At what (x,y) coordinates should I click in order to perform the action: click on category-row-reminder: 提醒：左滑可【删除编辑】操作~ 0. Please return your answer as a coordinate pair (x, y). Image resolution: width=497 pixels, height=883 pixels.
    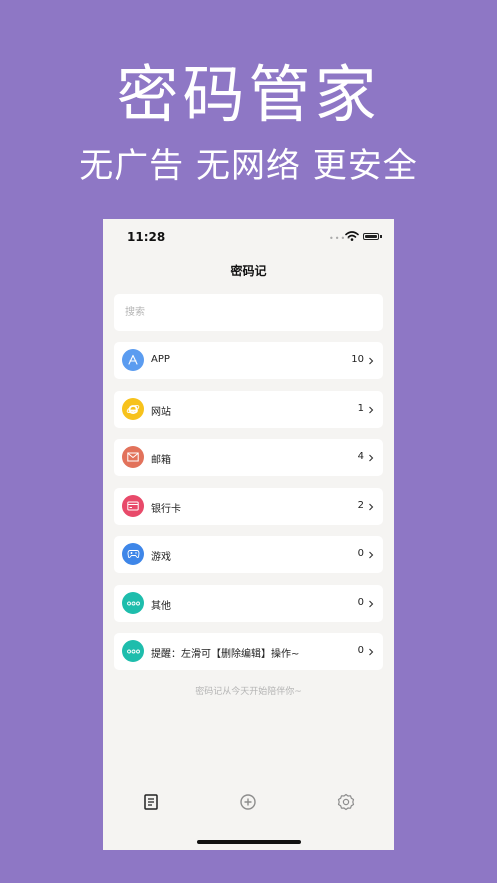
    Looking at the image, I should click on (248, 651).